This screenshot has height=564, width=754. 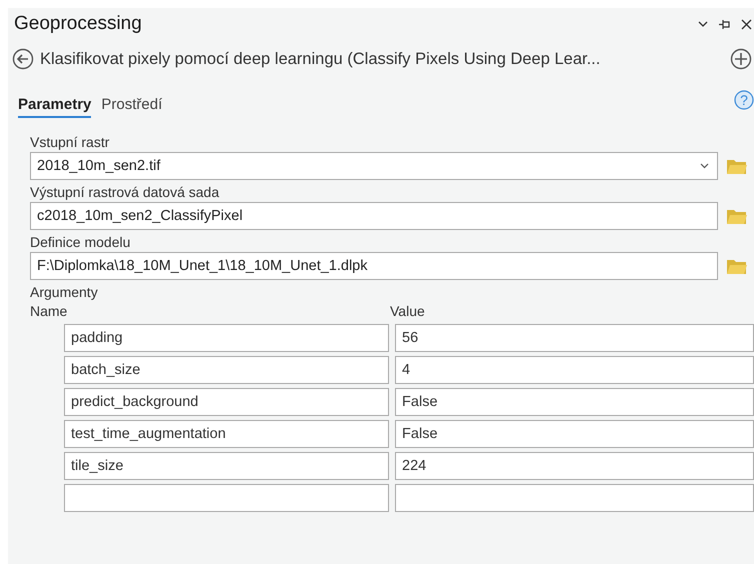 What do you see at coordinates (724, 24) in the screenshot?
I see `pin-icon` at bounding box center [724, 24].